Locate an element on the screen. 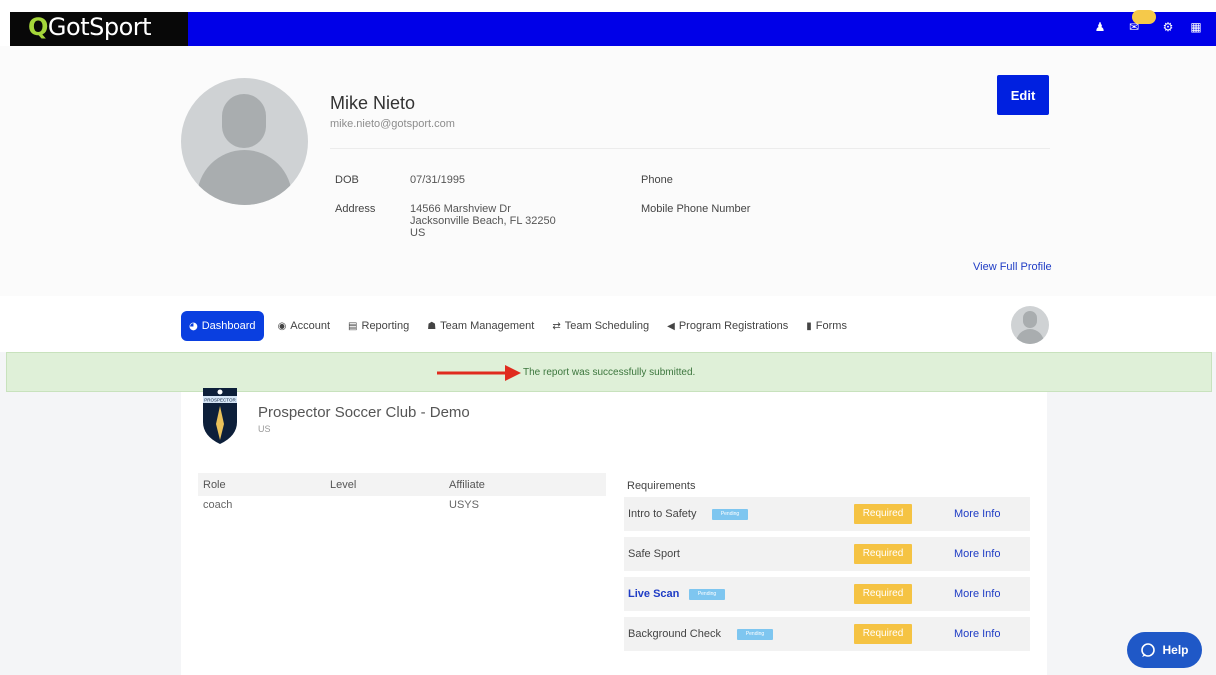  account-icon: ◉ is located at coordinates (282, 326).